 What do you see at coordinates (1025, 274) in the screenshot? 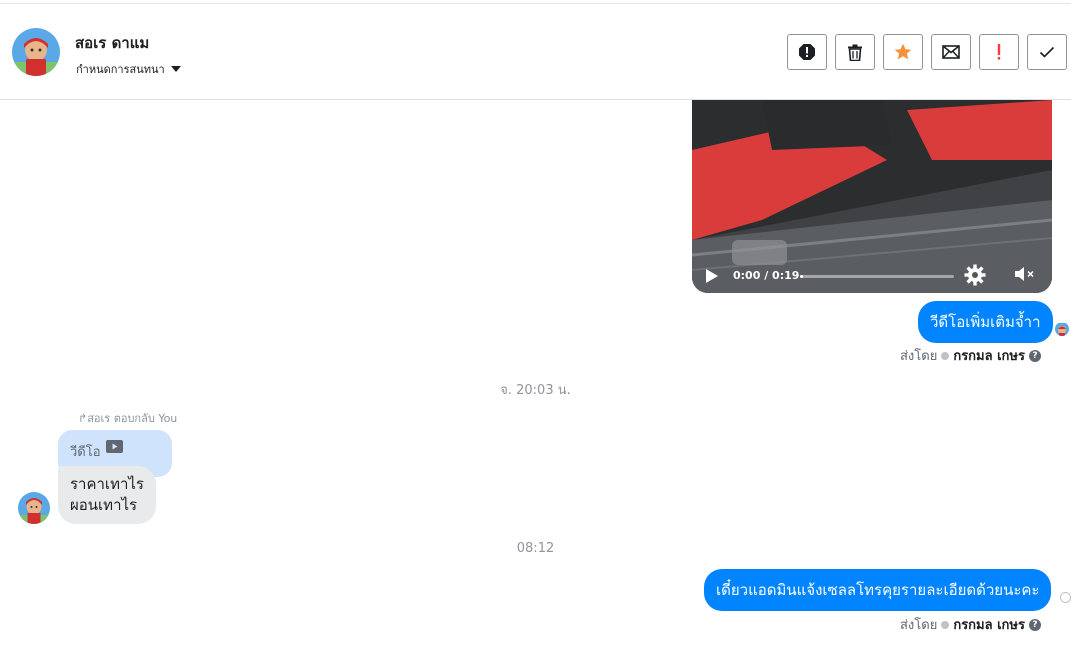
I see `mute-icon` at bounding box center [1025, 274].